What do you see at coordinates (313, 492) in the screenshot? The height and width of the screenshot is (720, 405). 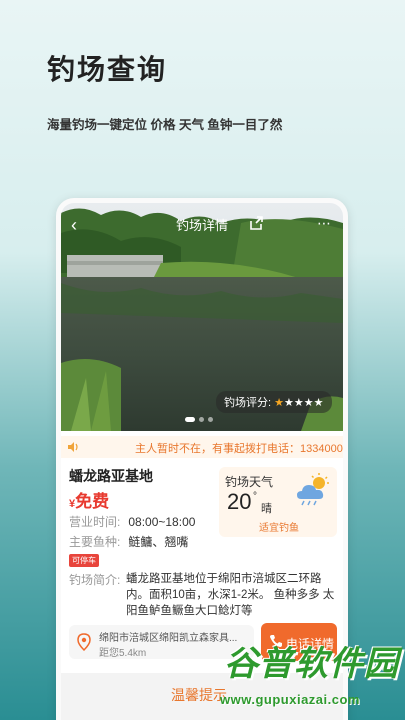 I see `sun-cloud-icon` at bounding box center [313, 492].